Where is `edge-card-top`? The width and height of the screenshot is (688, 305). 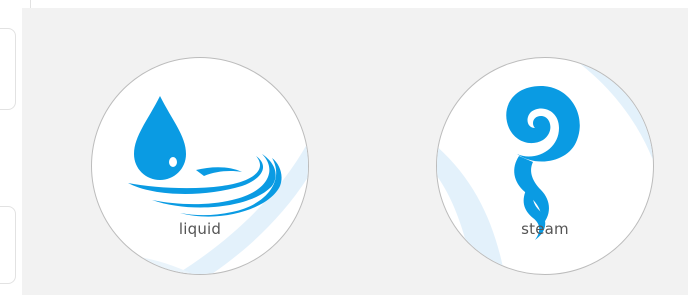 edge-card-top is located at coordinates (8, 69).